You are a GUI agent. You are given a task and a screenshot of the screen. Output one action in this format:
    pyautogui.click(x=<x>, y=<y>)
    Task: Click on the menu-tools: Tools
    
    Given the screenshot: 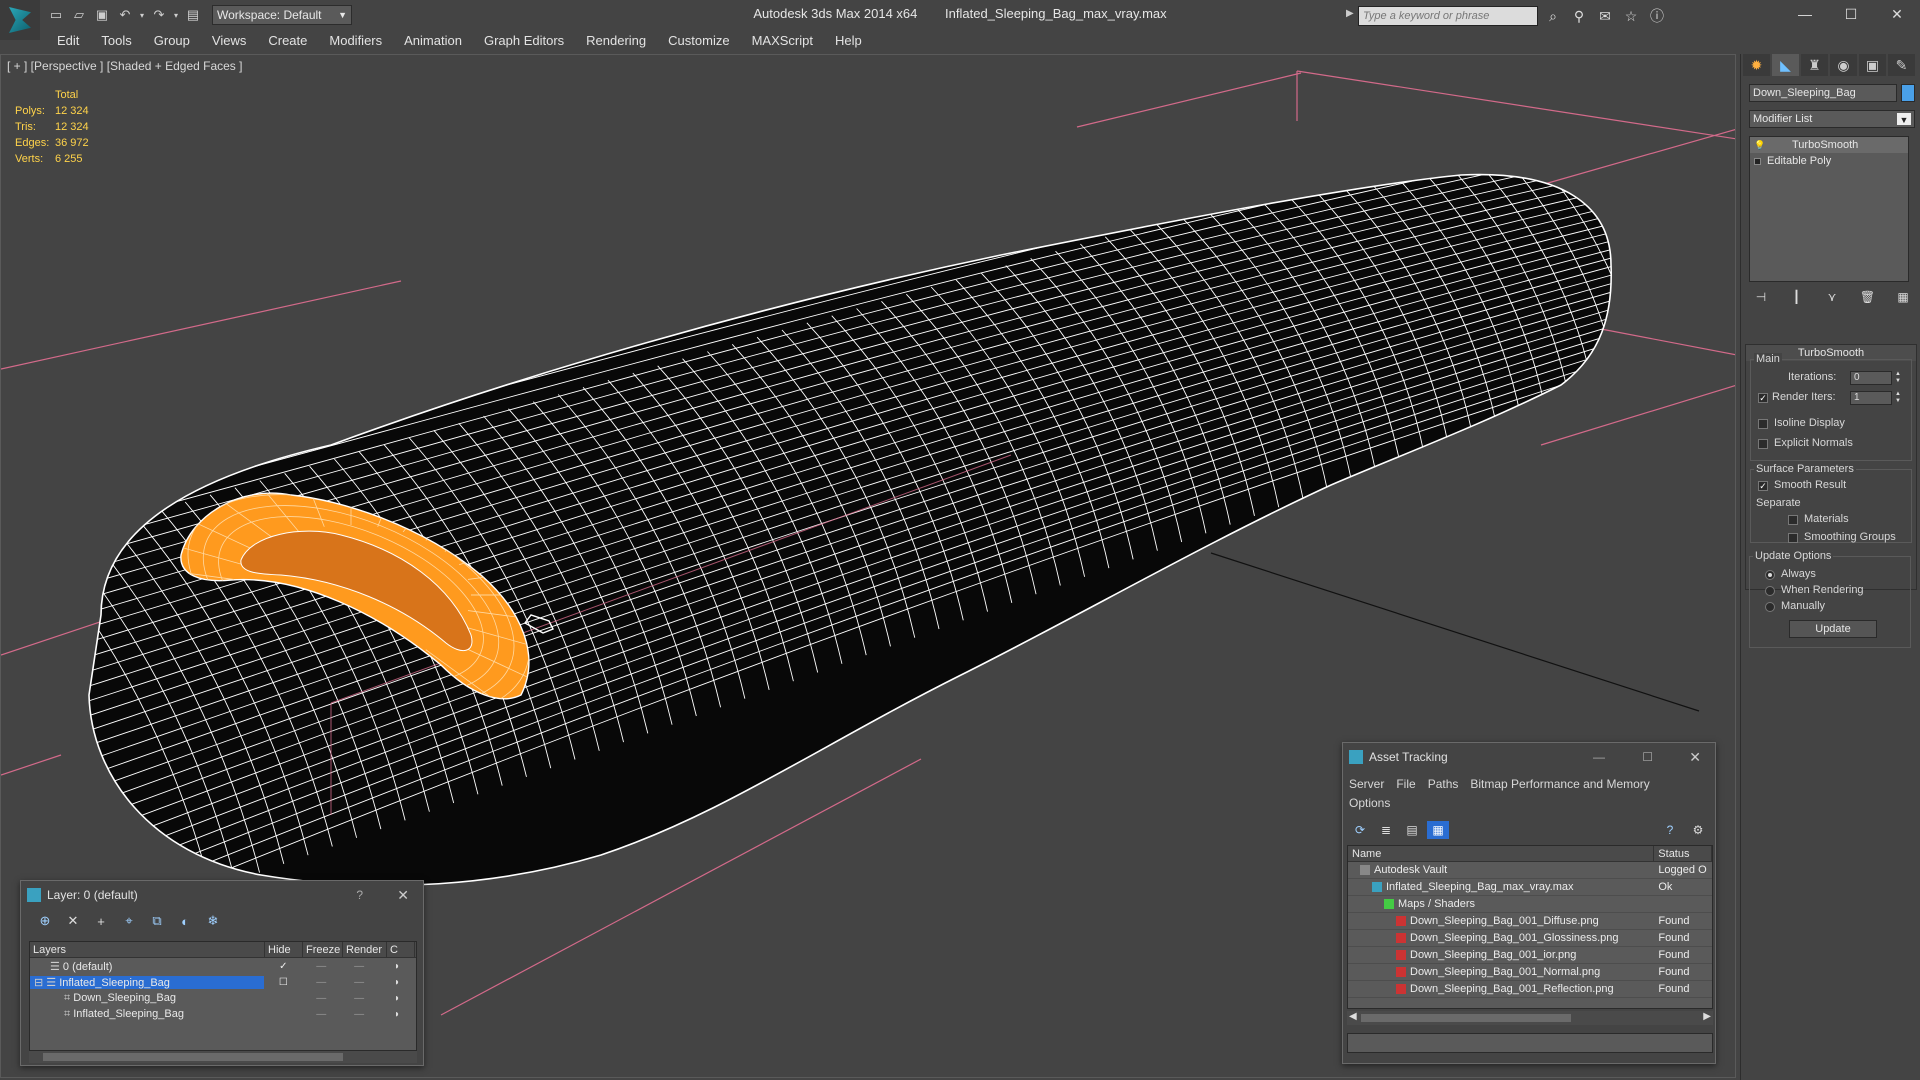 What is the action you would take?
    pyautogui.click(x=116, y=41)
    